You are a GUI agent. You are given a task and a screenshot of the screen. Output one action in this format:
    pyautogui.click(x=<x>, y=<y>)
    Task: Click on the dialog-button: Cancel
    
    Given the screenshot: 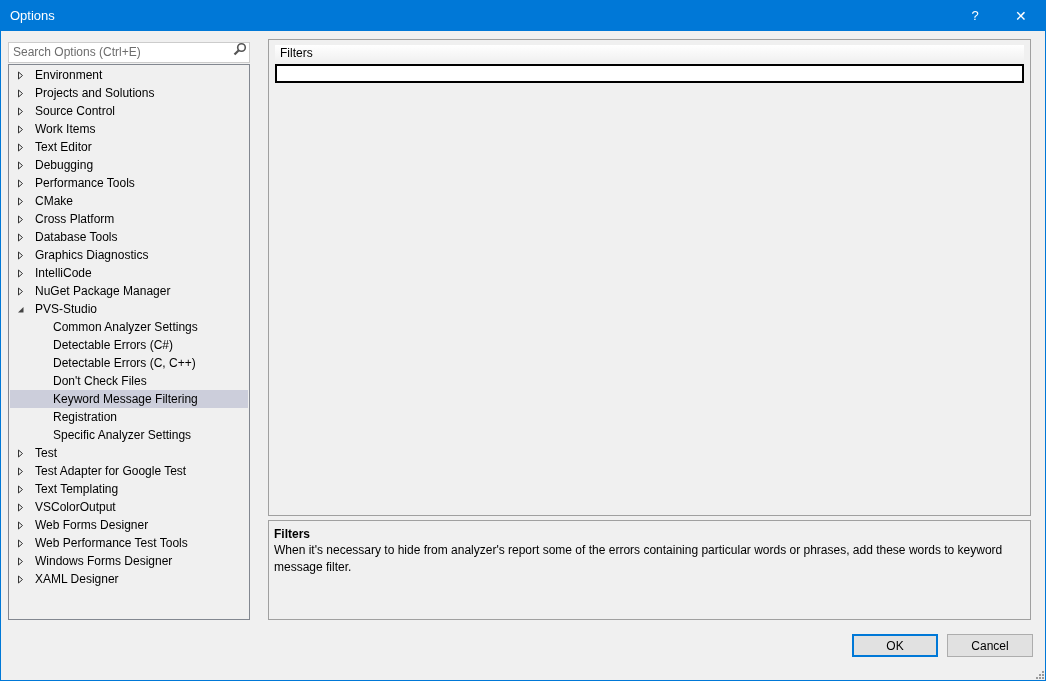 What is the action you would take?
    pyautogui.click(x=990, y=645)
    